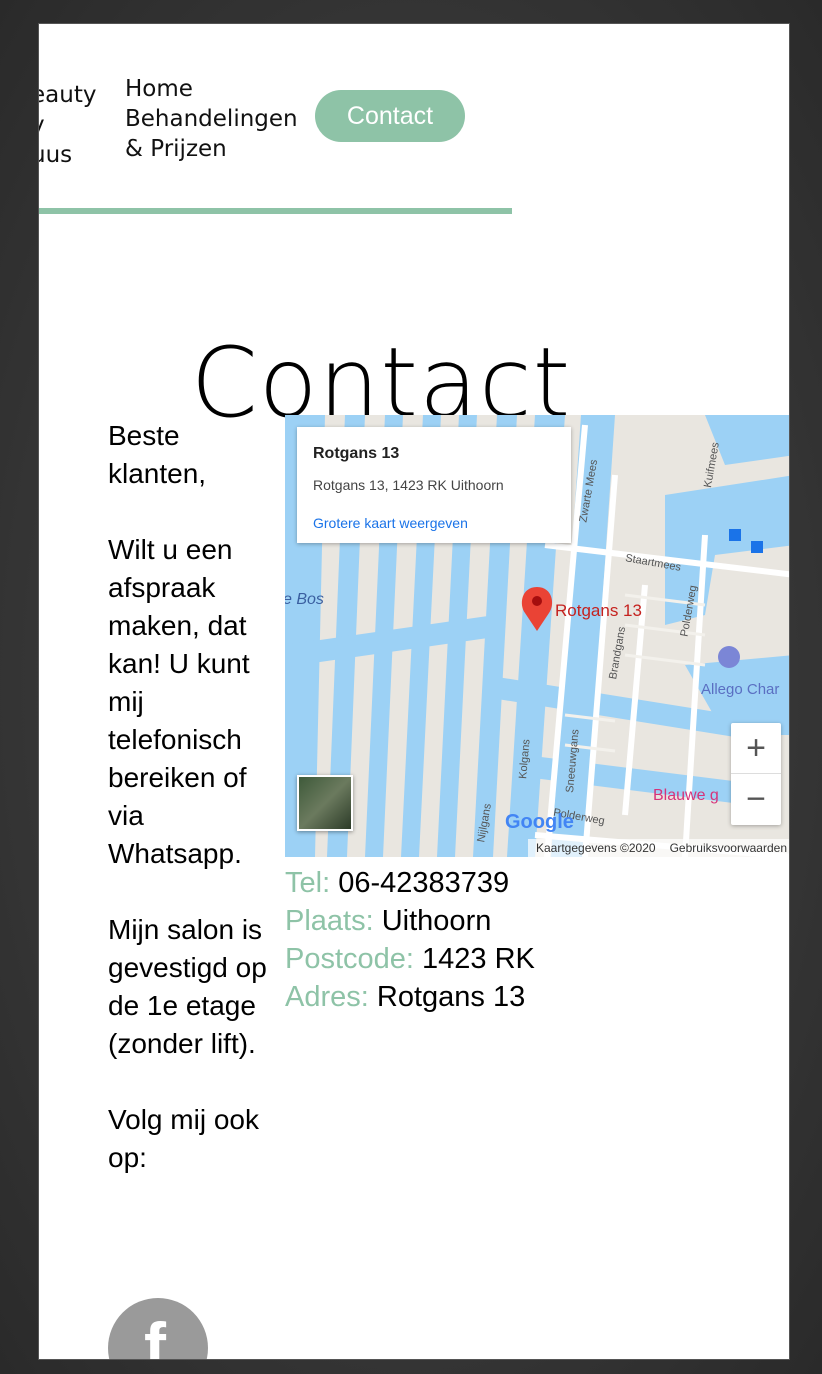 The height and width of the screenshot is (1374, 822). I want to click on site-logo: eauty y uus, so click(75, 125).